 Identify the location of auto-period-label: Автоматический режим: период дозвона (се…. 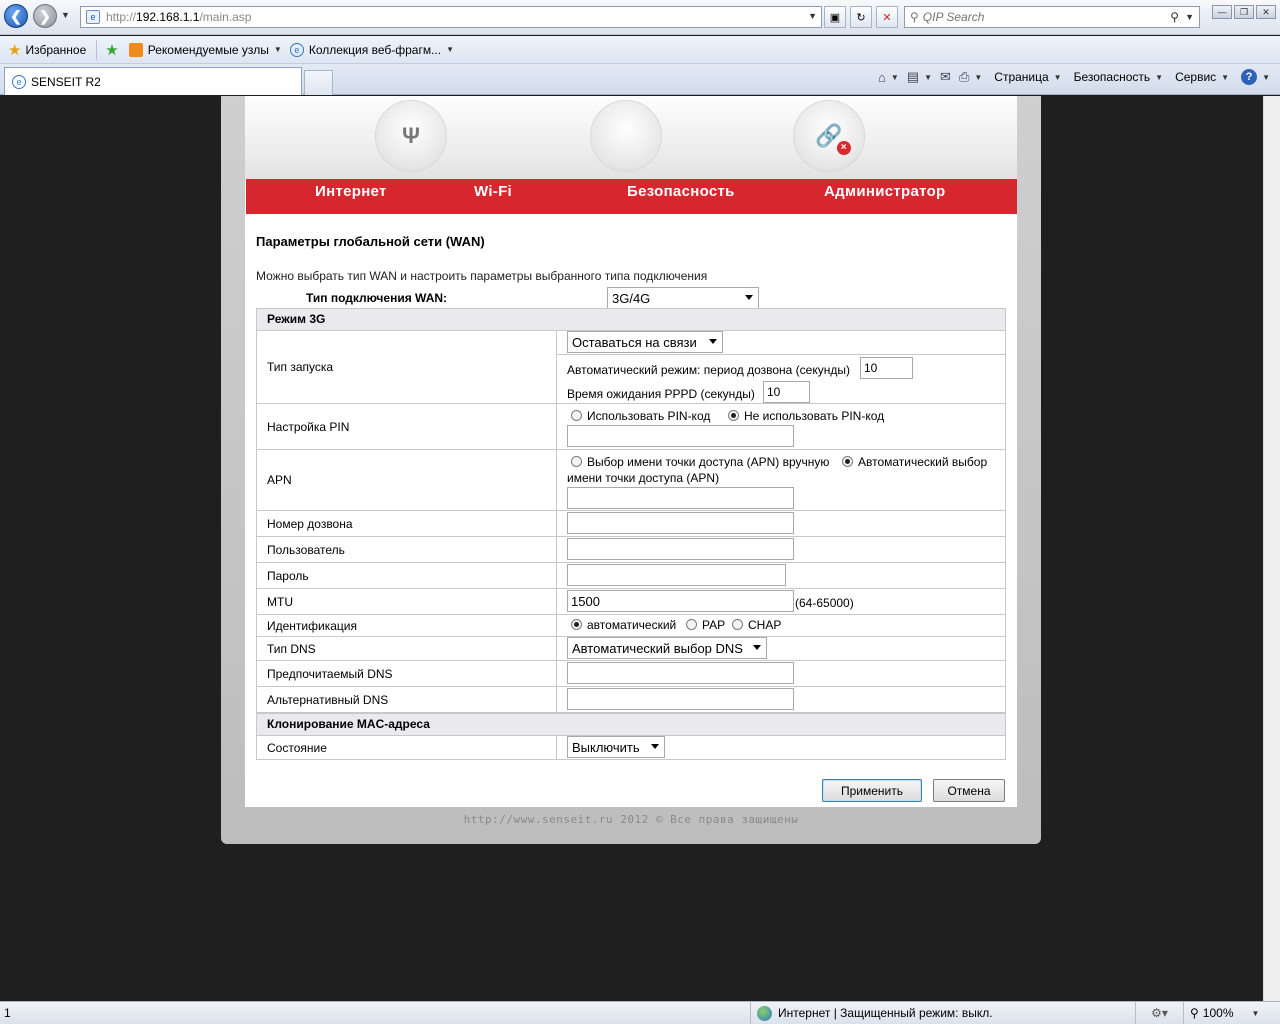
(708, 370).